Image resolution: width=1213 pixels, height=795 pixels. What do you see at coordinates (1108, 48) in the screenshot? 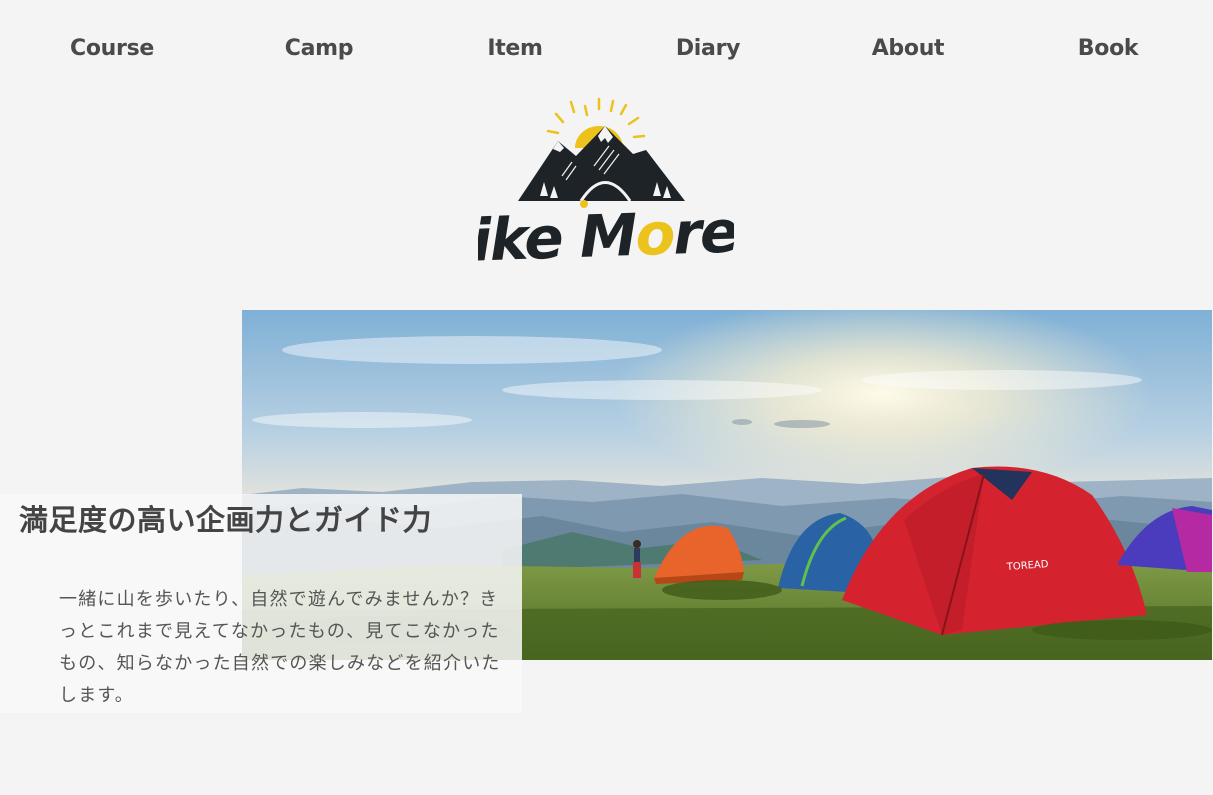
I see `nav-book: Book` at bounding box center [1108, 48].